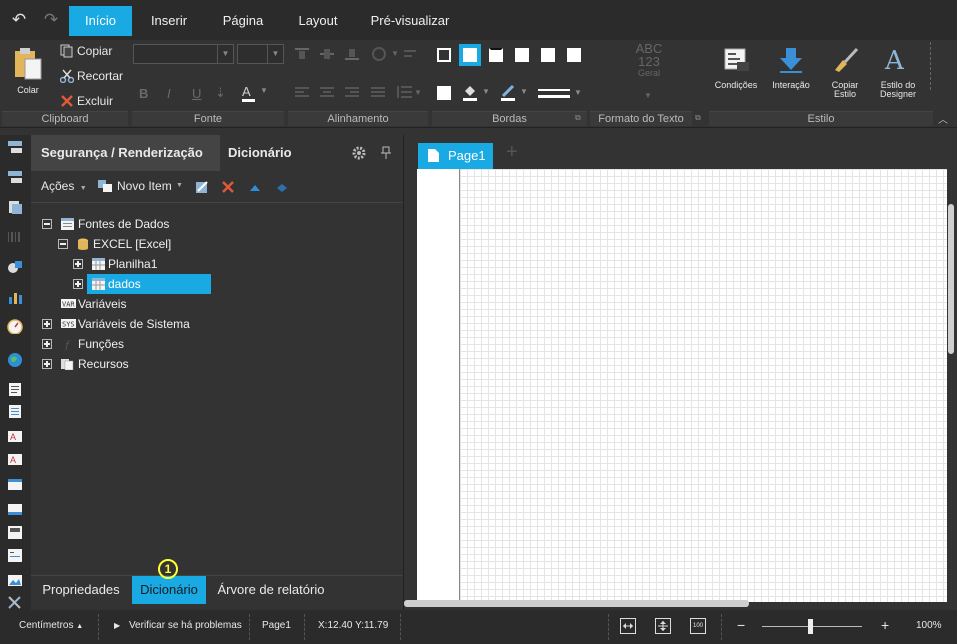  Describe the element at coordinates (282, 188) in the screenshot. I see `move-down-icon` at that location.